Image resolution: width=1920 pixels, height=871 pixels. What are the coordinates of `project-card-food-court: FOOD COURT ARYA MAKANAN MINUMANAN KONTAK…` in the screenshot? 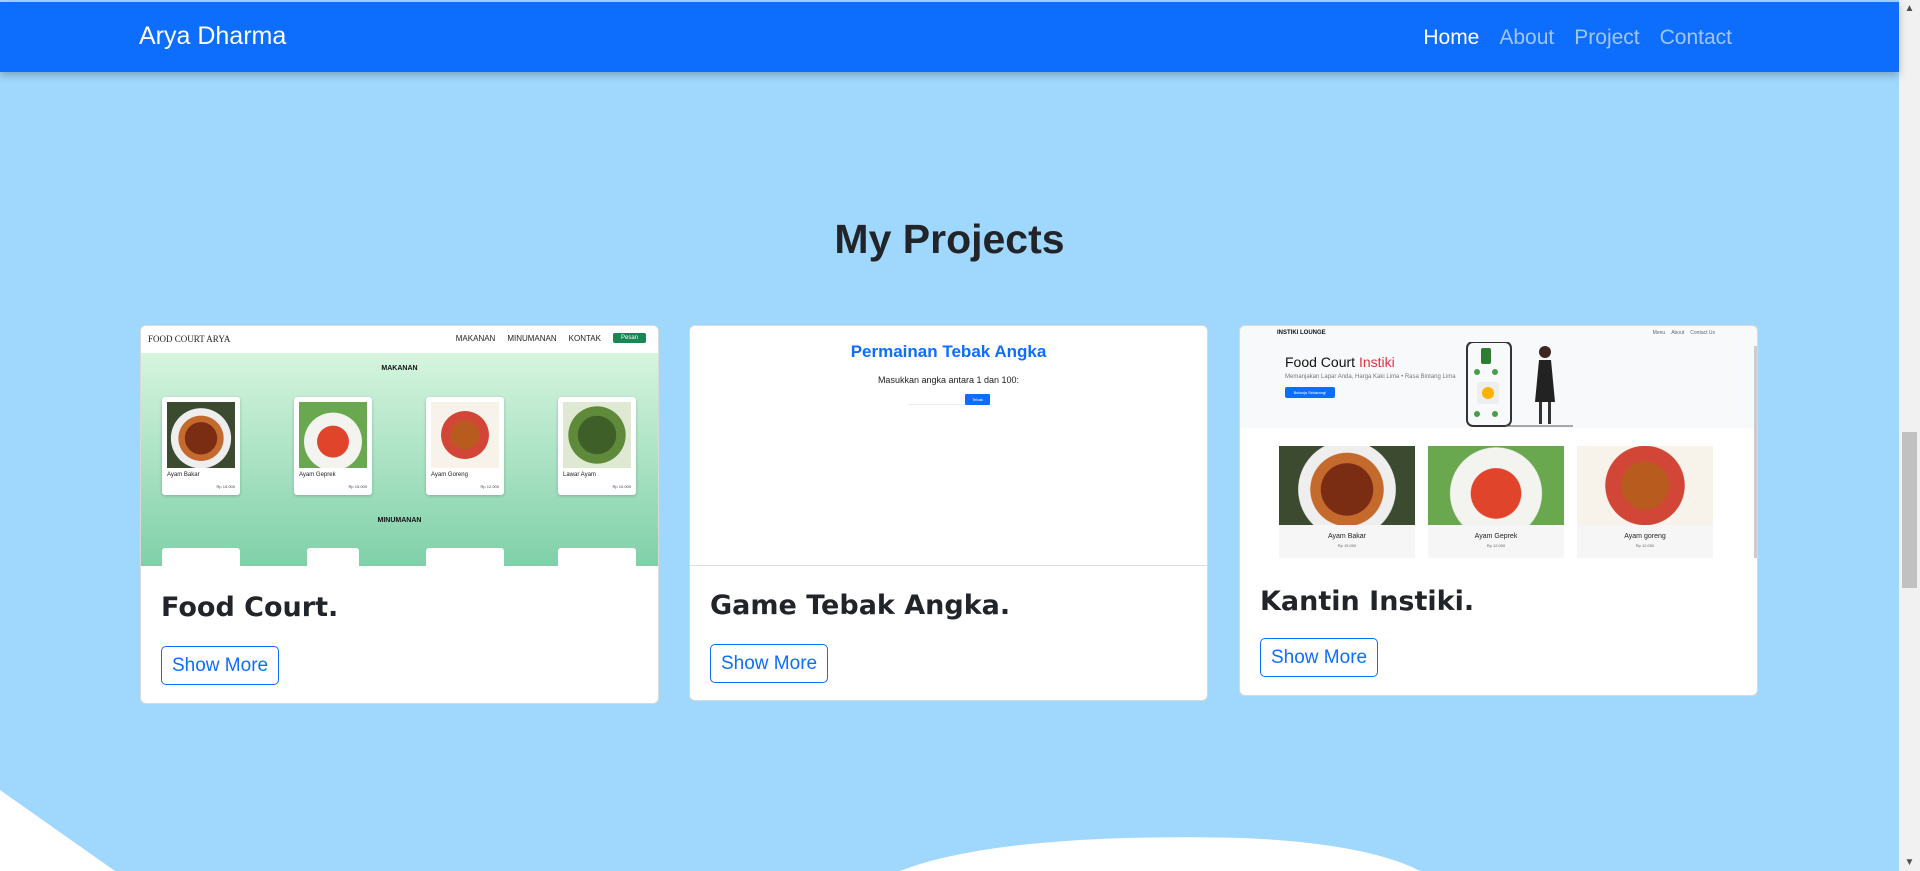 It's located at (399, 514).